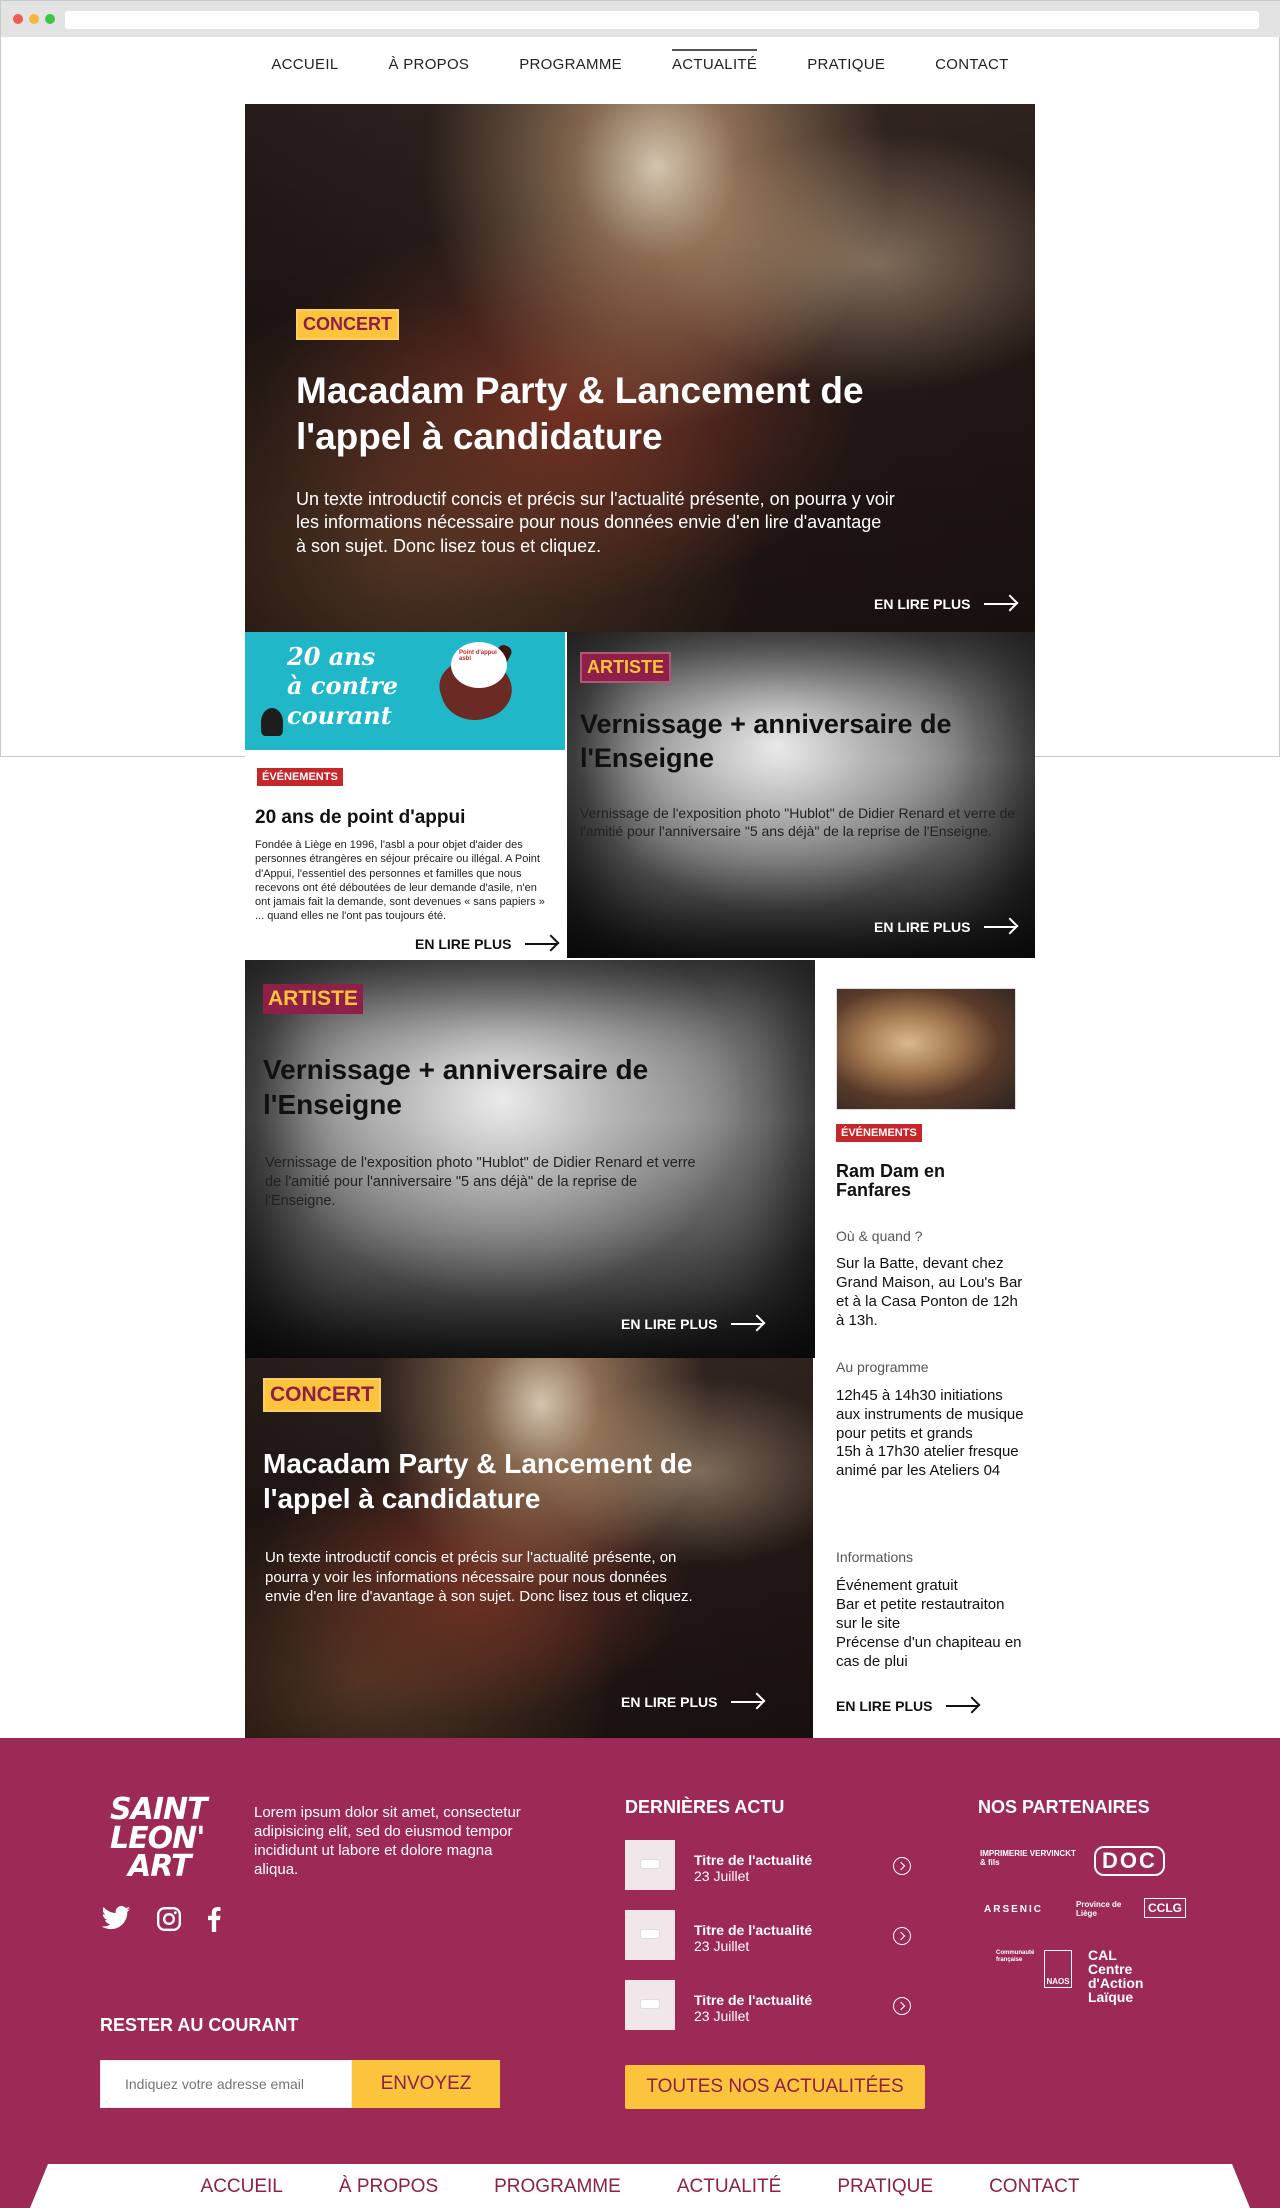 Image resolution: width=1280 pixels, height=2208 pixels. Describe the element at coordinates (879, 1236) in the screenshot. I see `where-label: Où & quand ?` at that location.